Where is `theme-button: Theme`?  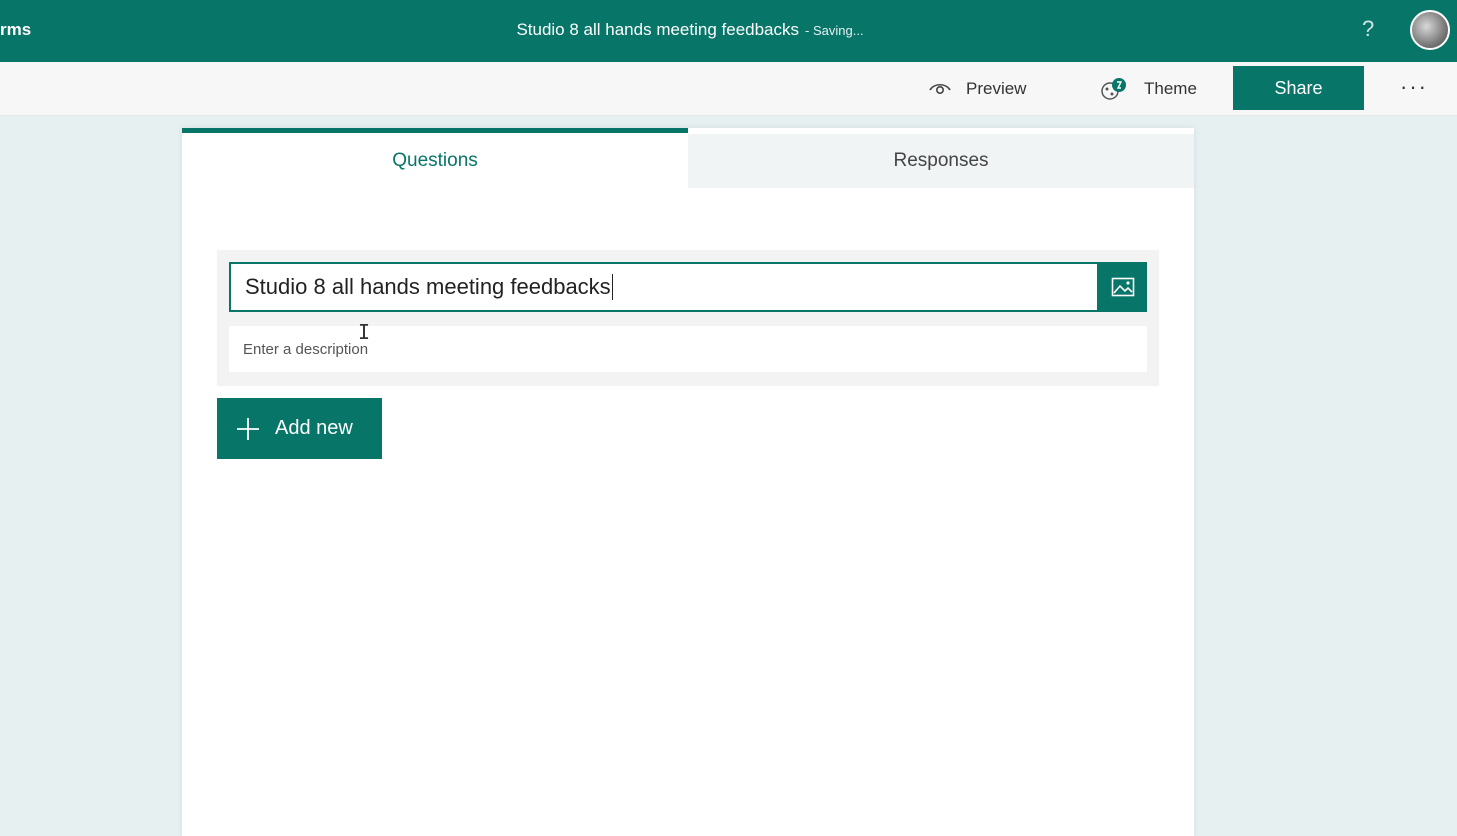 theme-button: Theme is located at coordinates (1147, 89).